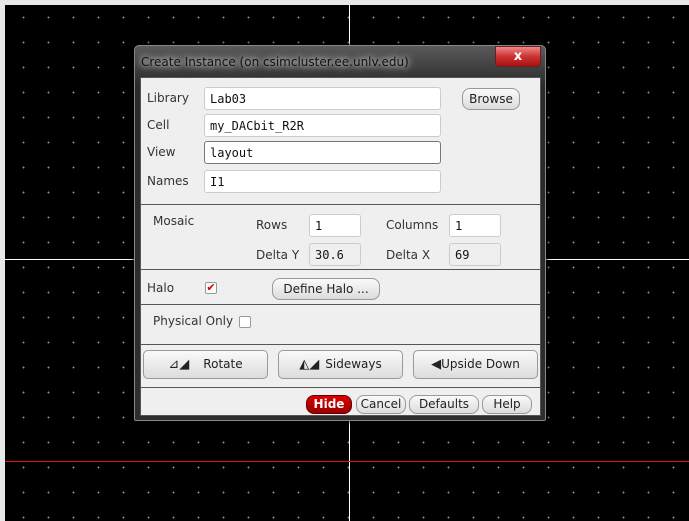 Image resolution: width=689 pixels, height=521 pixels. I want to click on red-guide-line, so click(347, 461).